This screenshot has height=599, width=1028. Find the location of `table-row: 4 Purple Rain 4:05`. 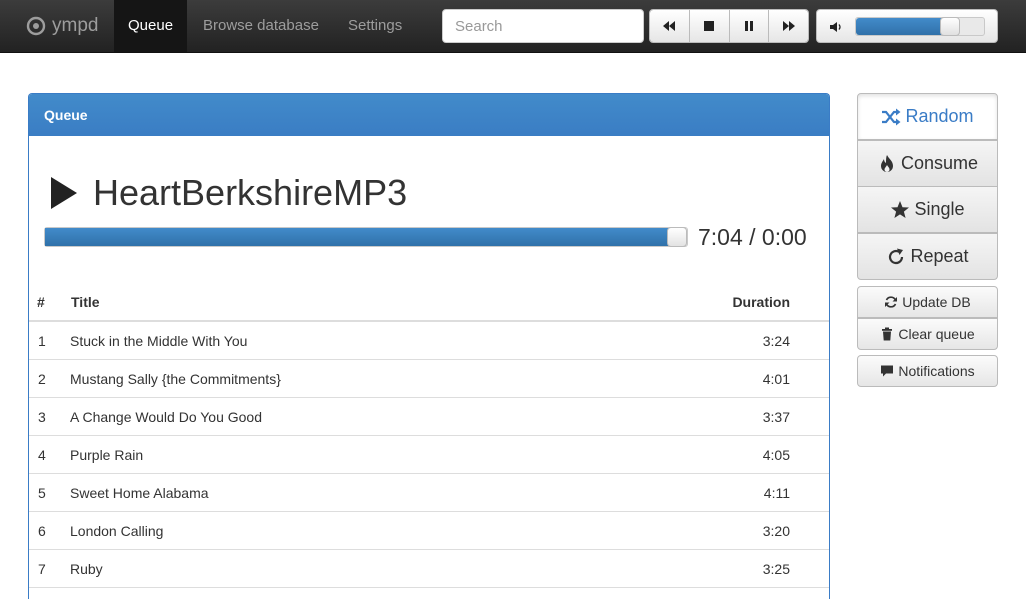

table-row: 4 Purple Rain 4:05 is located at coordinates (429, 455).